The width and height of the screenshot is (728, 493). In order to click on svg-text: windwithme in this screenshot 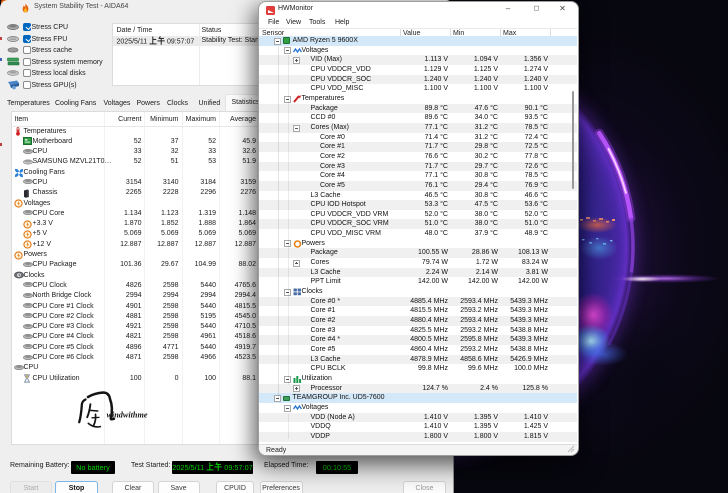, I will do `click(127, 415)`.